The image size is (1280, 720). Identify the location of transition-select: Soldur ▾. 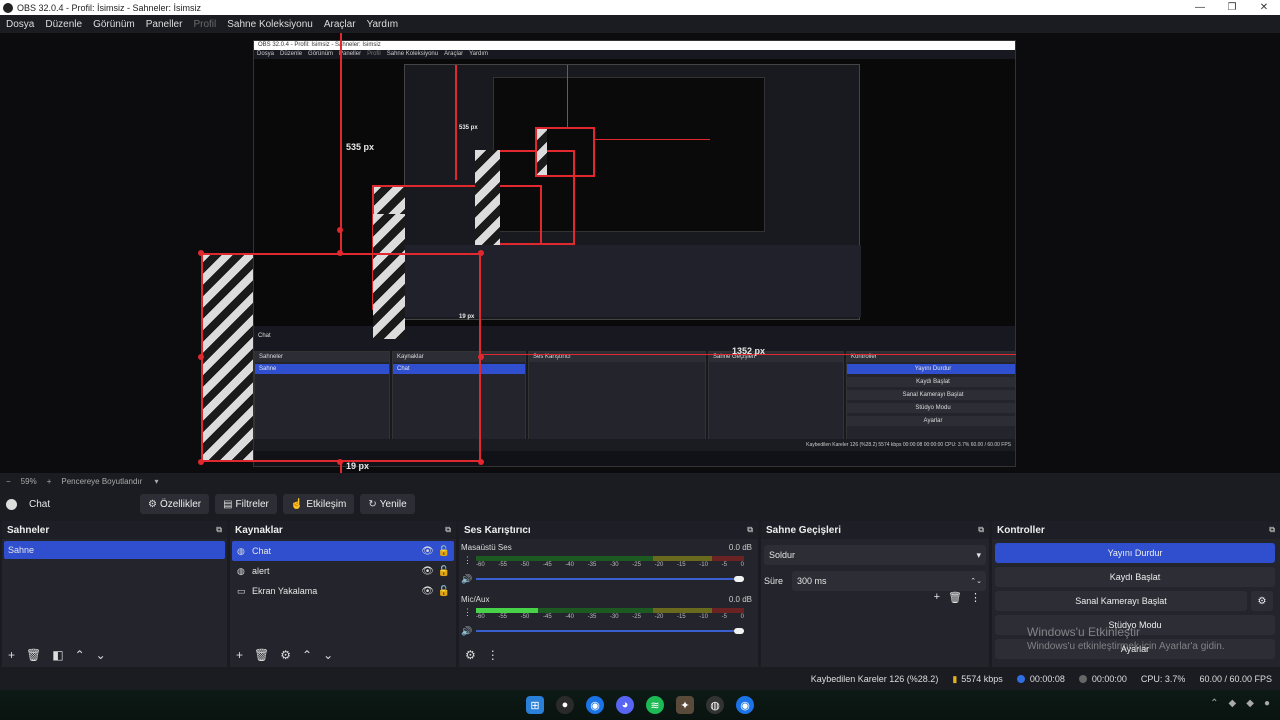
(875, 555).